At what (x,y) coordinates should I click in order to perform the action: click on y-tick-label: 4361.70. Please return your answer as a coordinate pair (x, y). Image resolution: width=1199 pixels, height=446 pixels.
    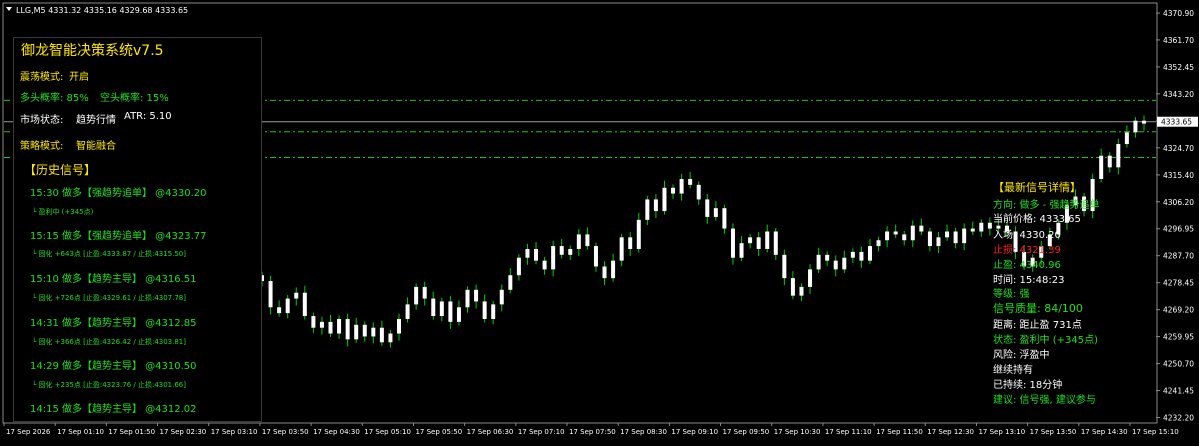
    Looking at the image, I should click on (1178, 40).